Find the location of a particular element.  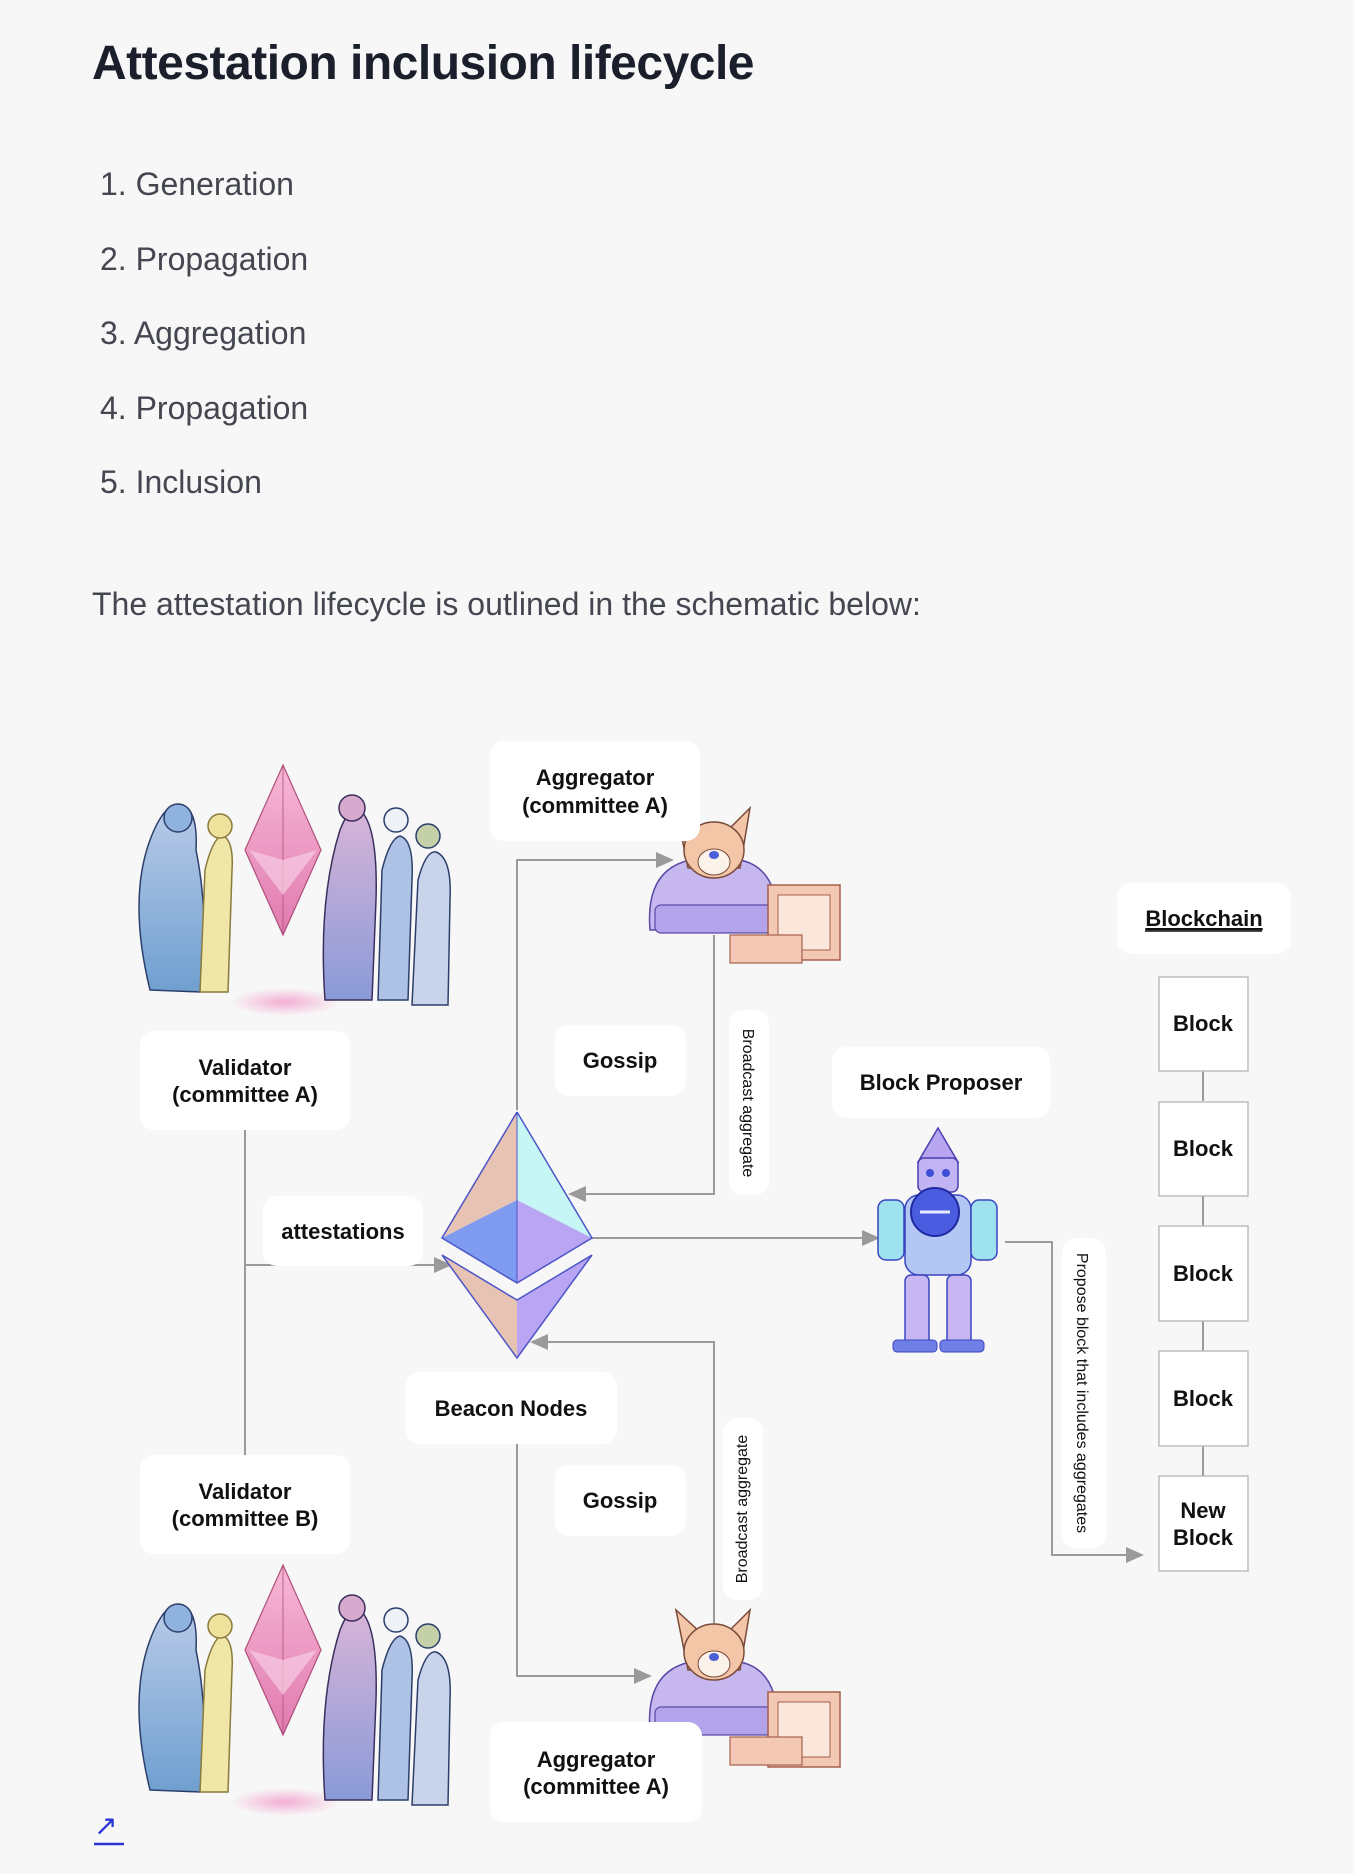

aggregator-bottom-line2: (committee A) is located at coordinates (596, 1786).